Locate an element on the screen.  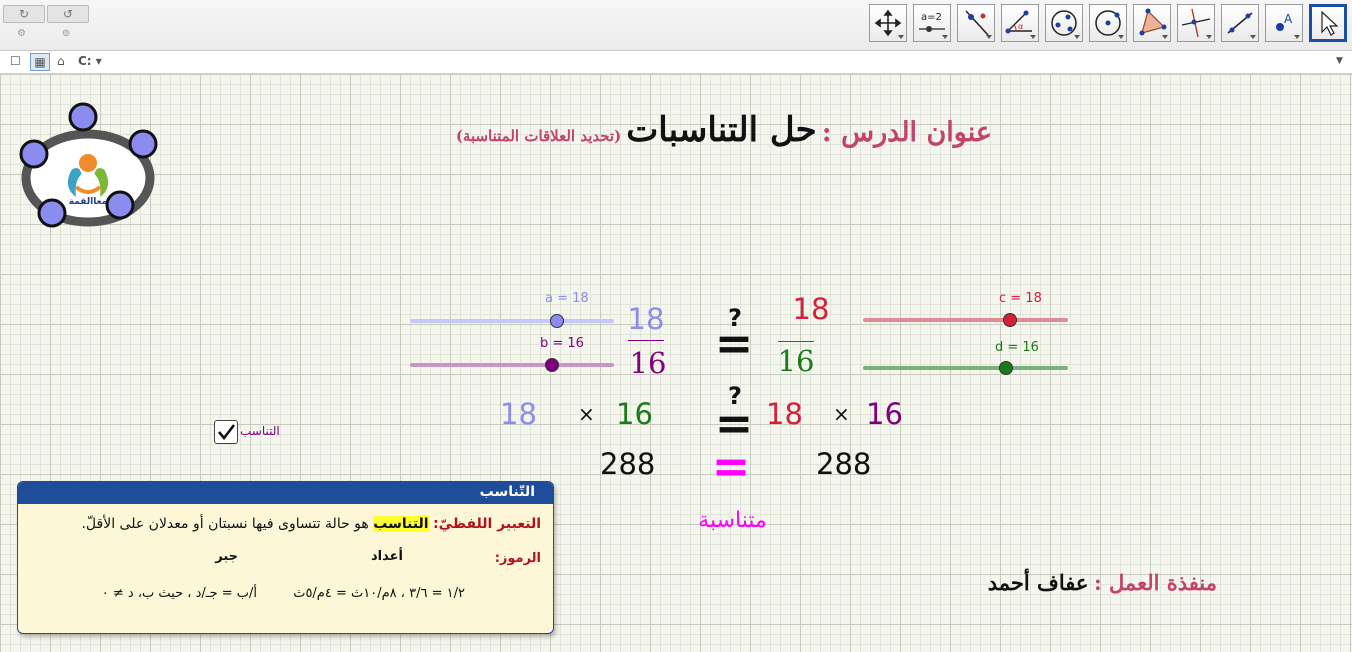
pointer-tool is located at coordinates (1328, 23).